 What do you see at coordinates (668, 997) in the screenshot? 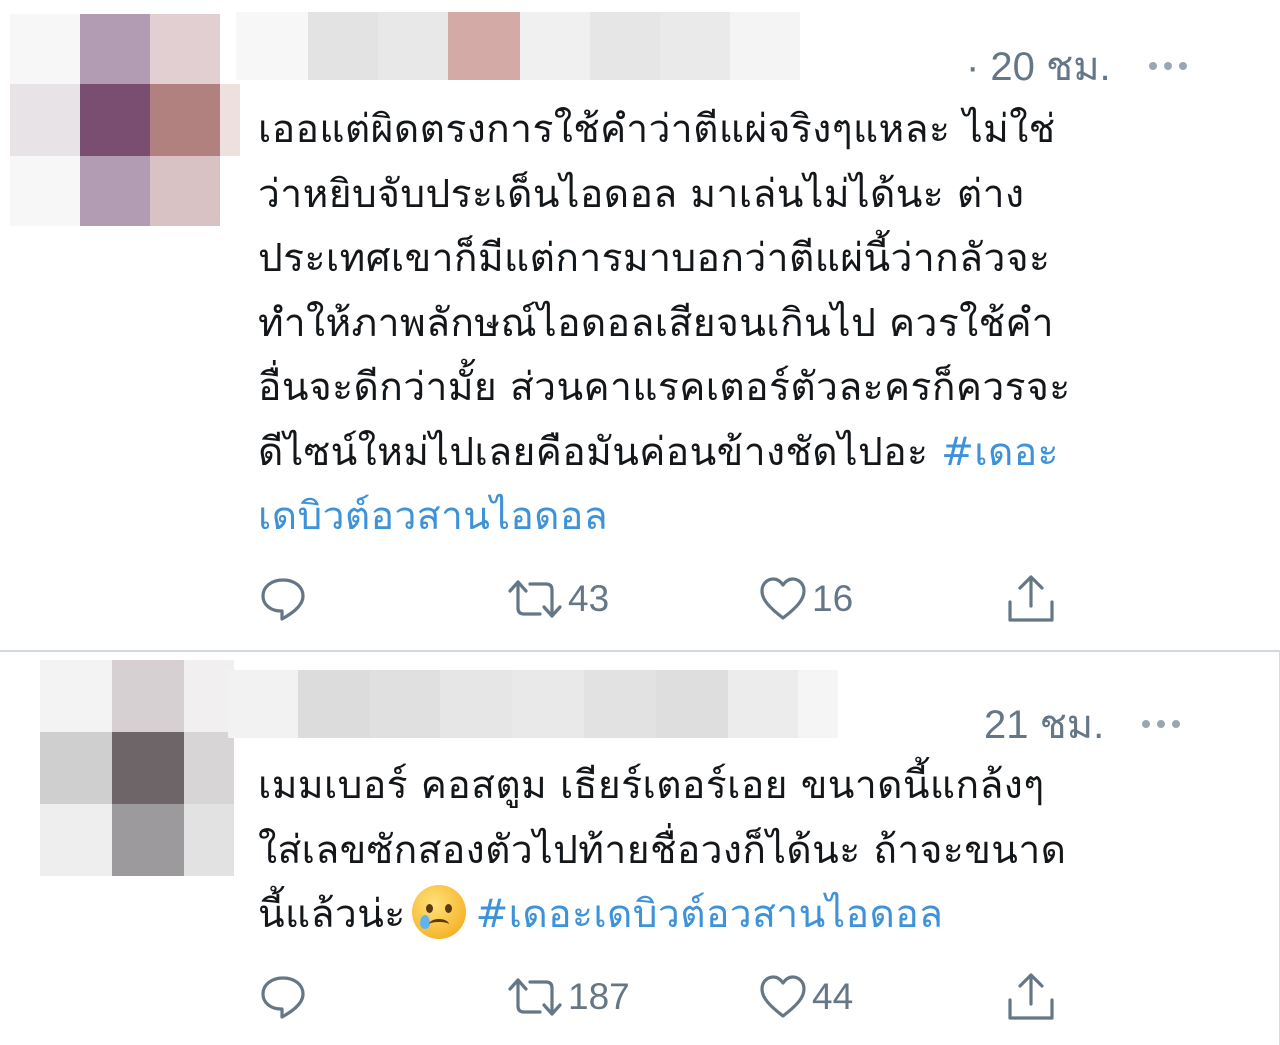
I see `tweet-actions: 187 44` at bounding box center [668, 997].